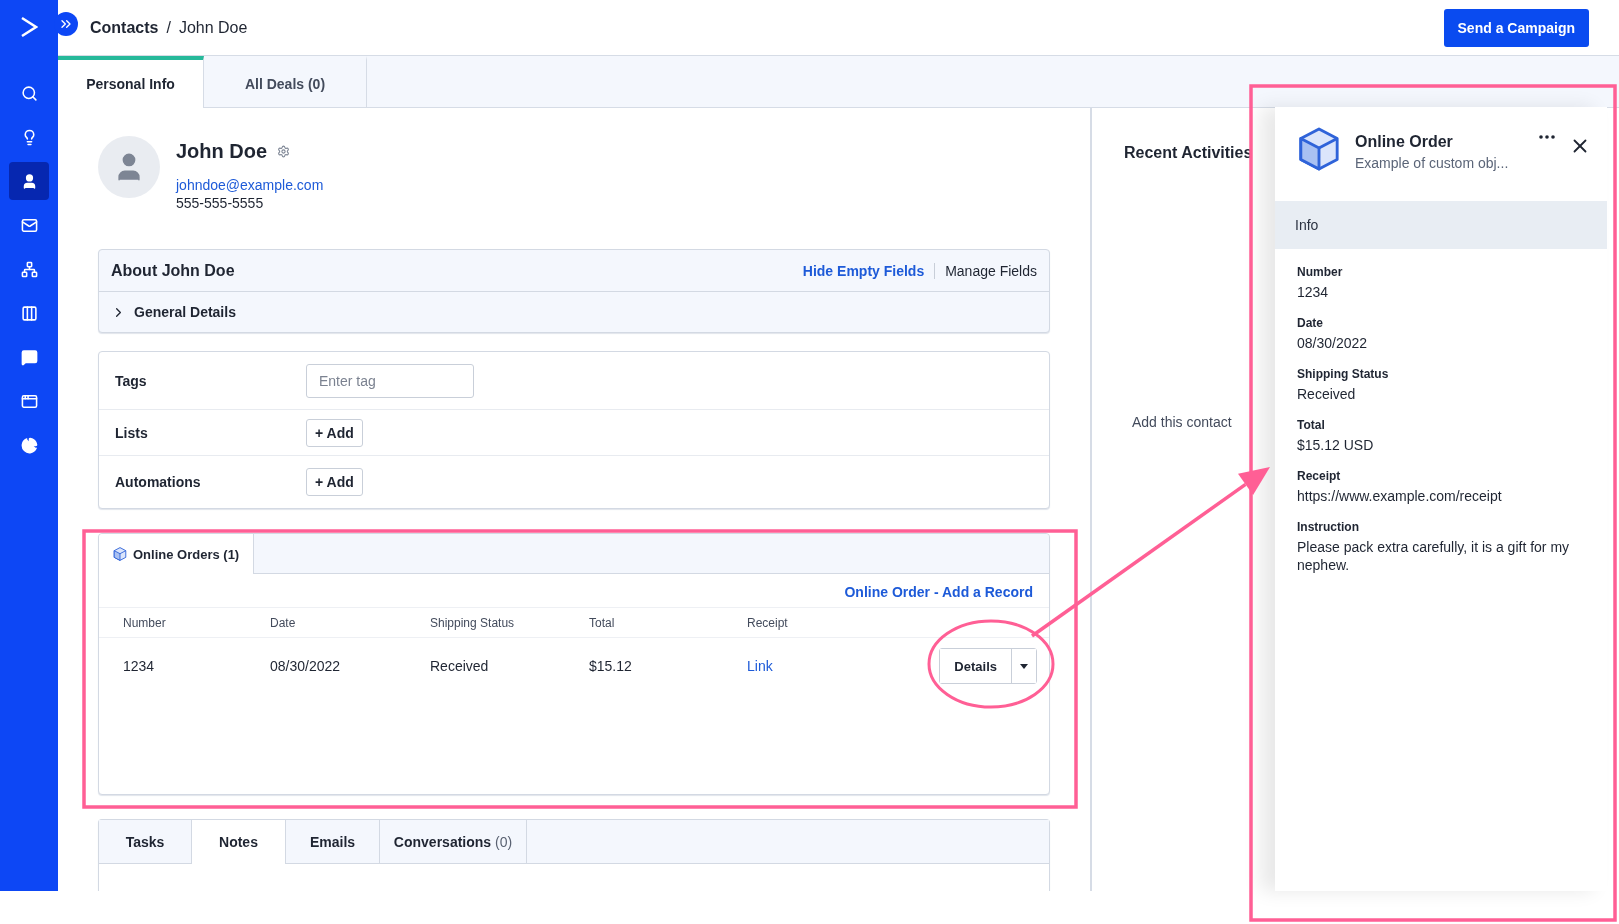  I want to click on tab: Personal Info, so click(131, 82).